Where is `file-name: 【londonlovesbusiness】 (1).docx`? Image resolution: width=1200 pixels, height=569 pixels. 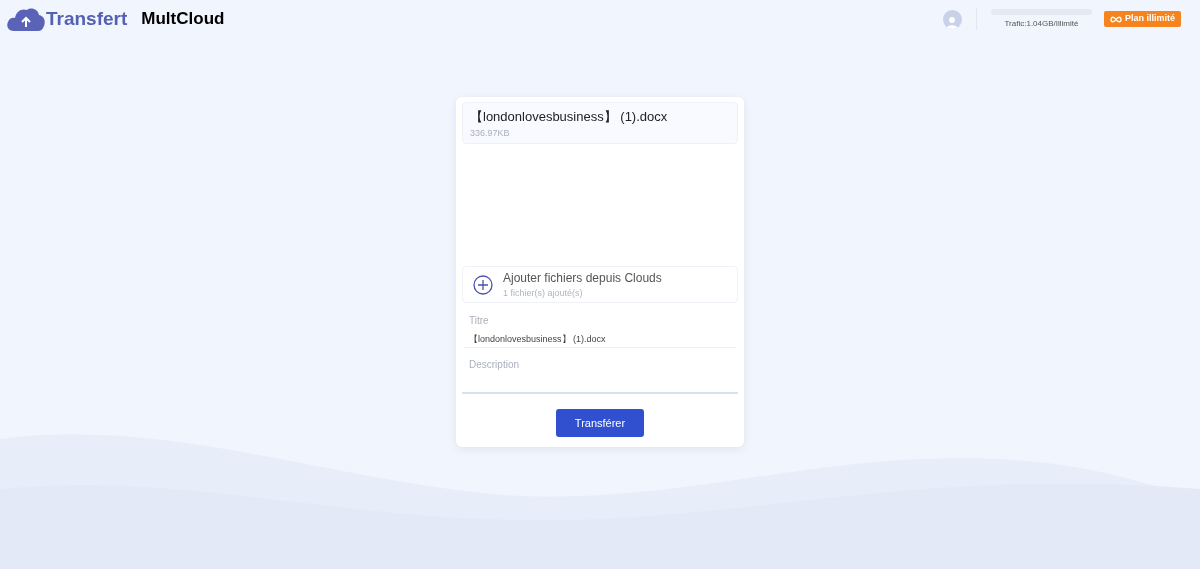 file-name: 【londonlovesbusiness】 (1).docx is located at coordinates (569, 117).